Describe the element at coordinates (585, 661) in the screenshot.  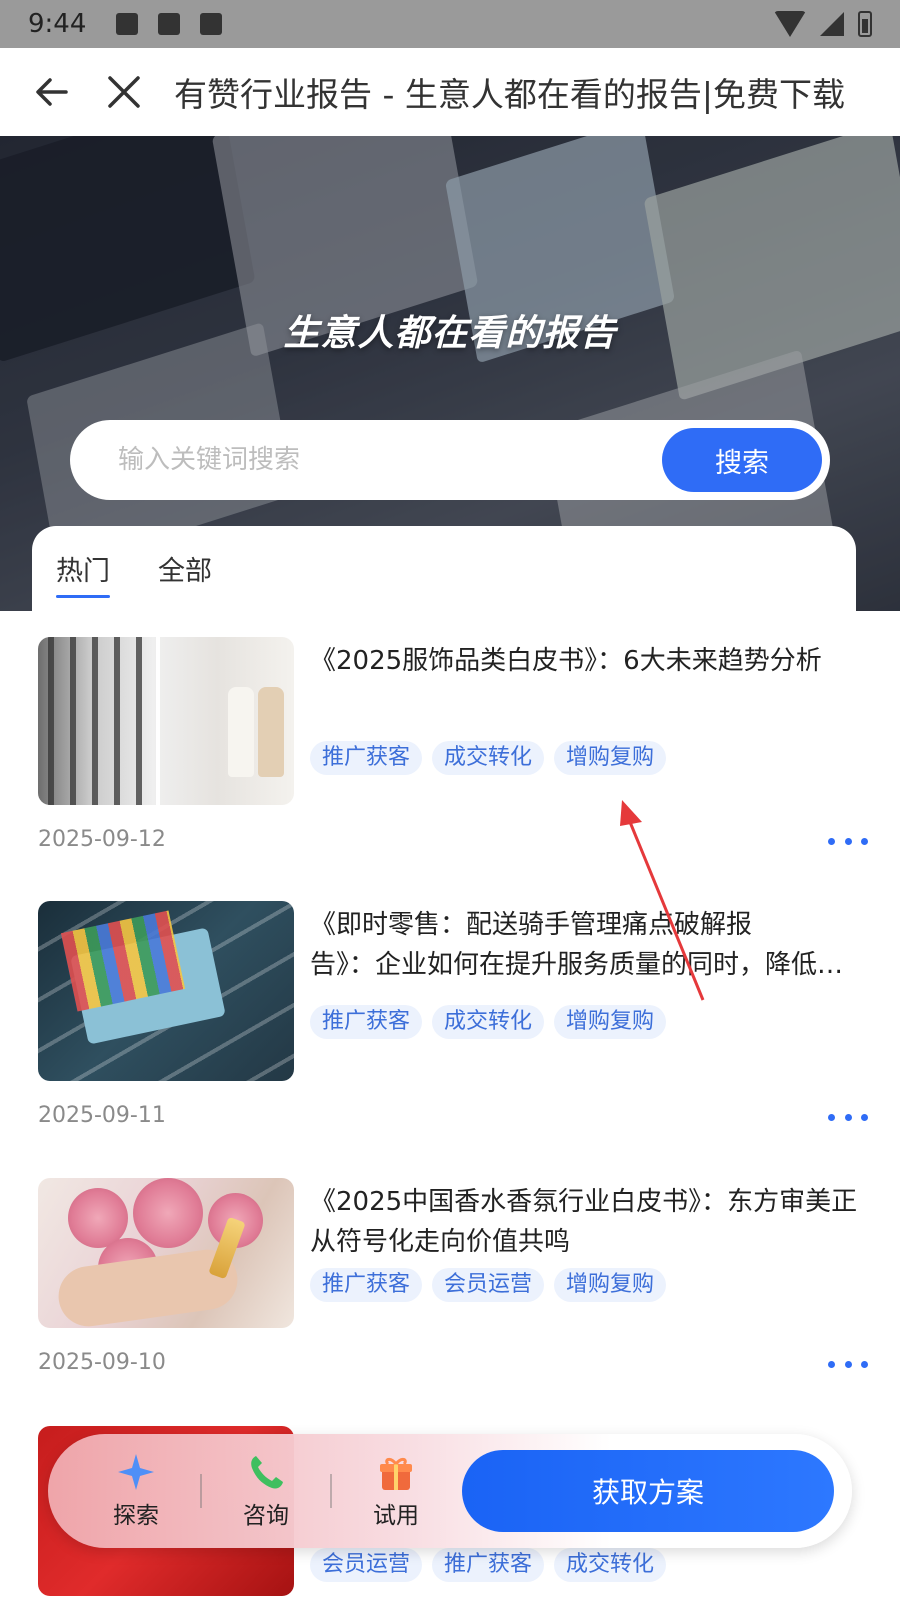
I see `report-title: 《2025服饰品类白皮书》：6大未来趋势分析` at that location.